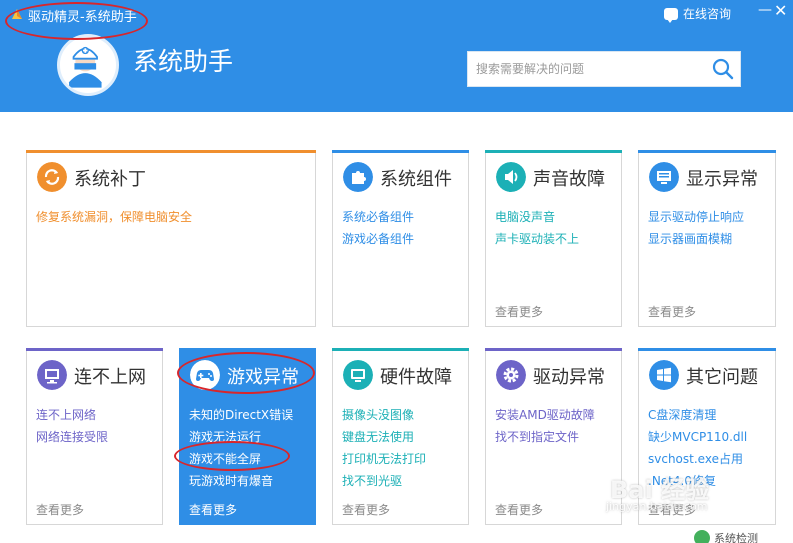 Image resolution: width=793 pixels, height=543 pixels. Describe the element at coordinates (72, 415) in the screenshot. I see `link-cannot-connect: 连不上网络` at that location.